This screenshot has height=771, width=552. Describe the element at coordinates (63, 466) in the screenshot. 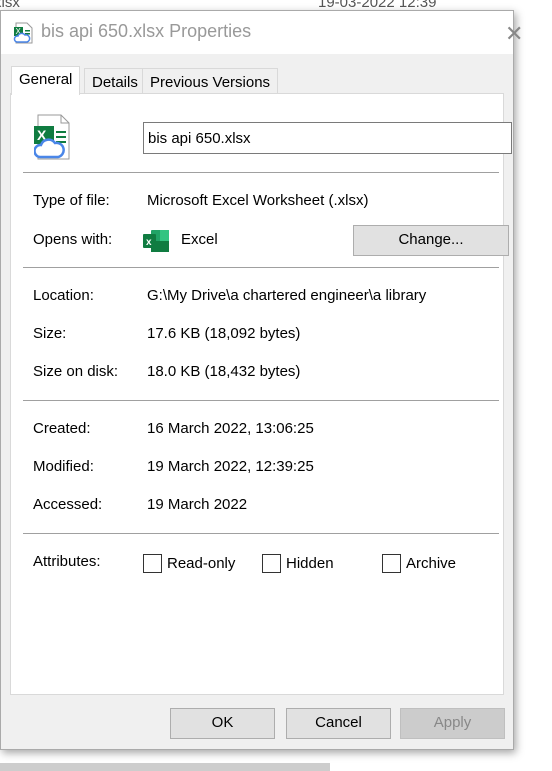

I see `modified-label: Modified:` at that location.